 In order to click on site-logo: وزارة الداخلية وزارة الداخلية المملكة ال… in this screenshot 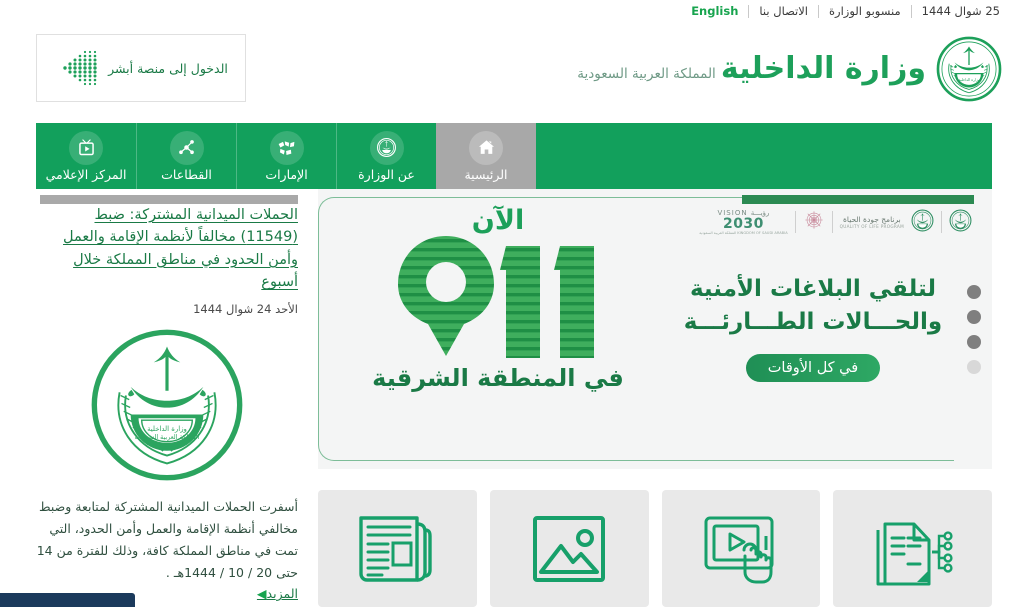, I will do `click(789, 69)`.